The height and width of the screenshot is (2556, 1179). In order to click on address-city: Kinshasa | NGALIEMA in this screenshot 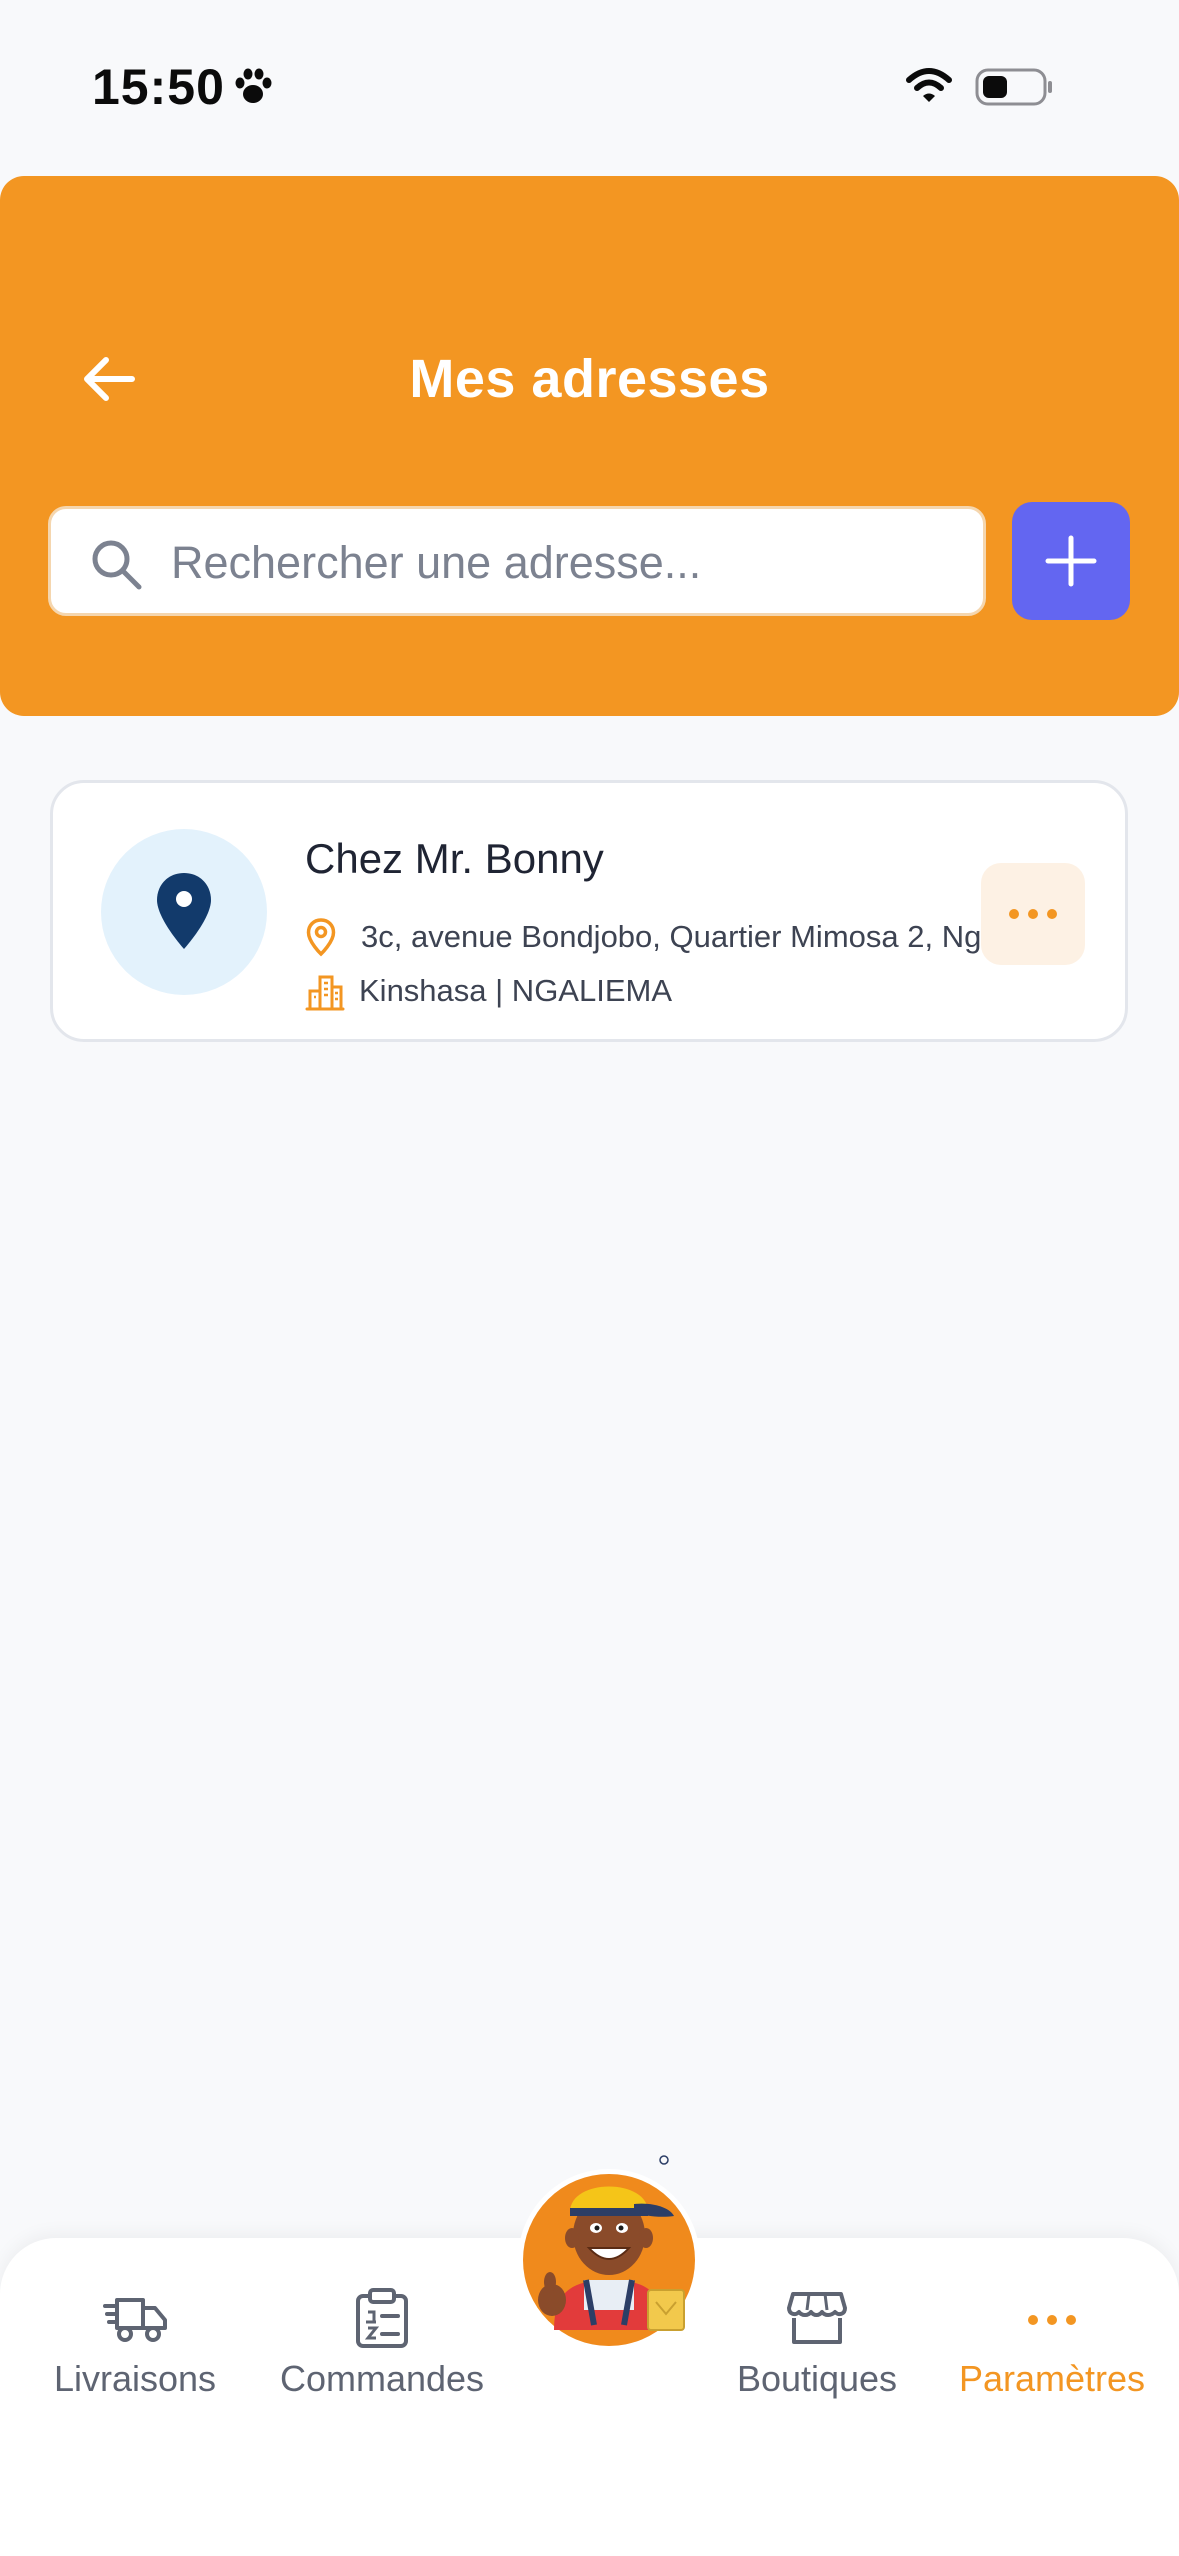, I will do `click(516, 990)`.